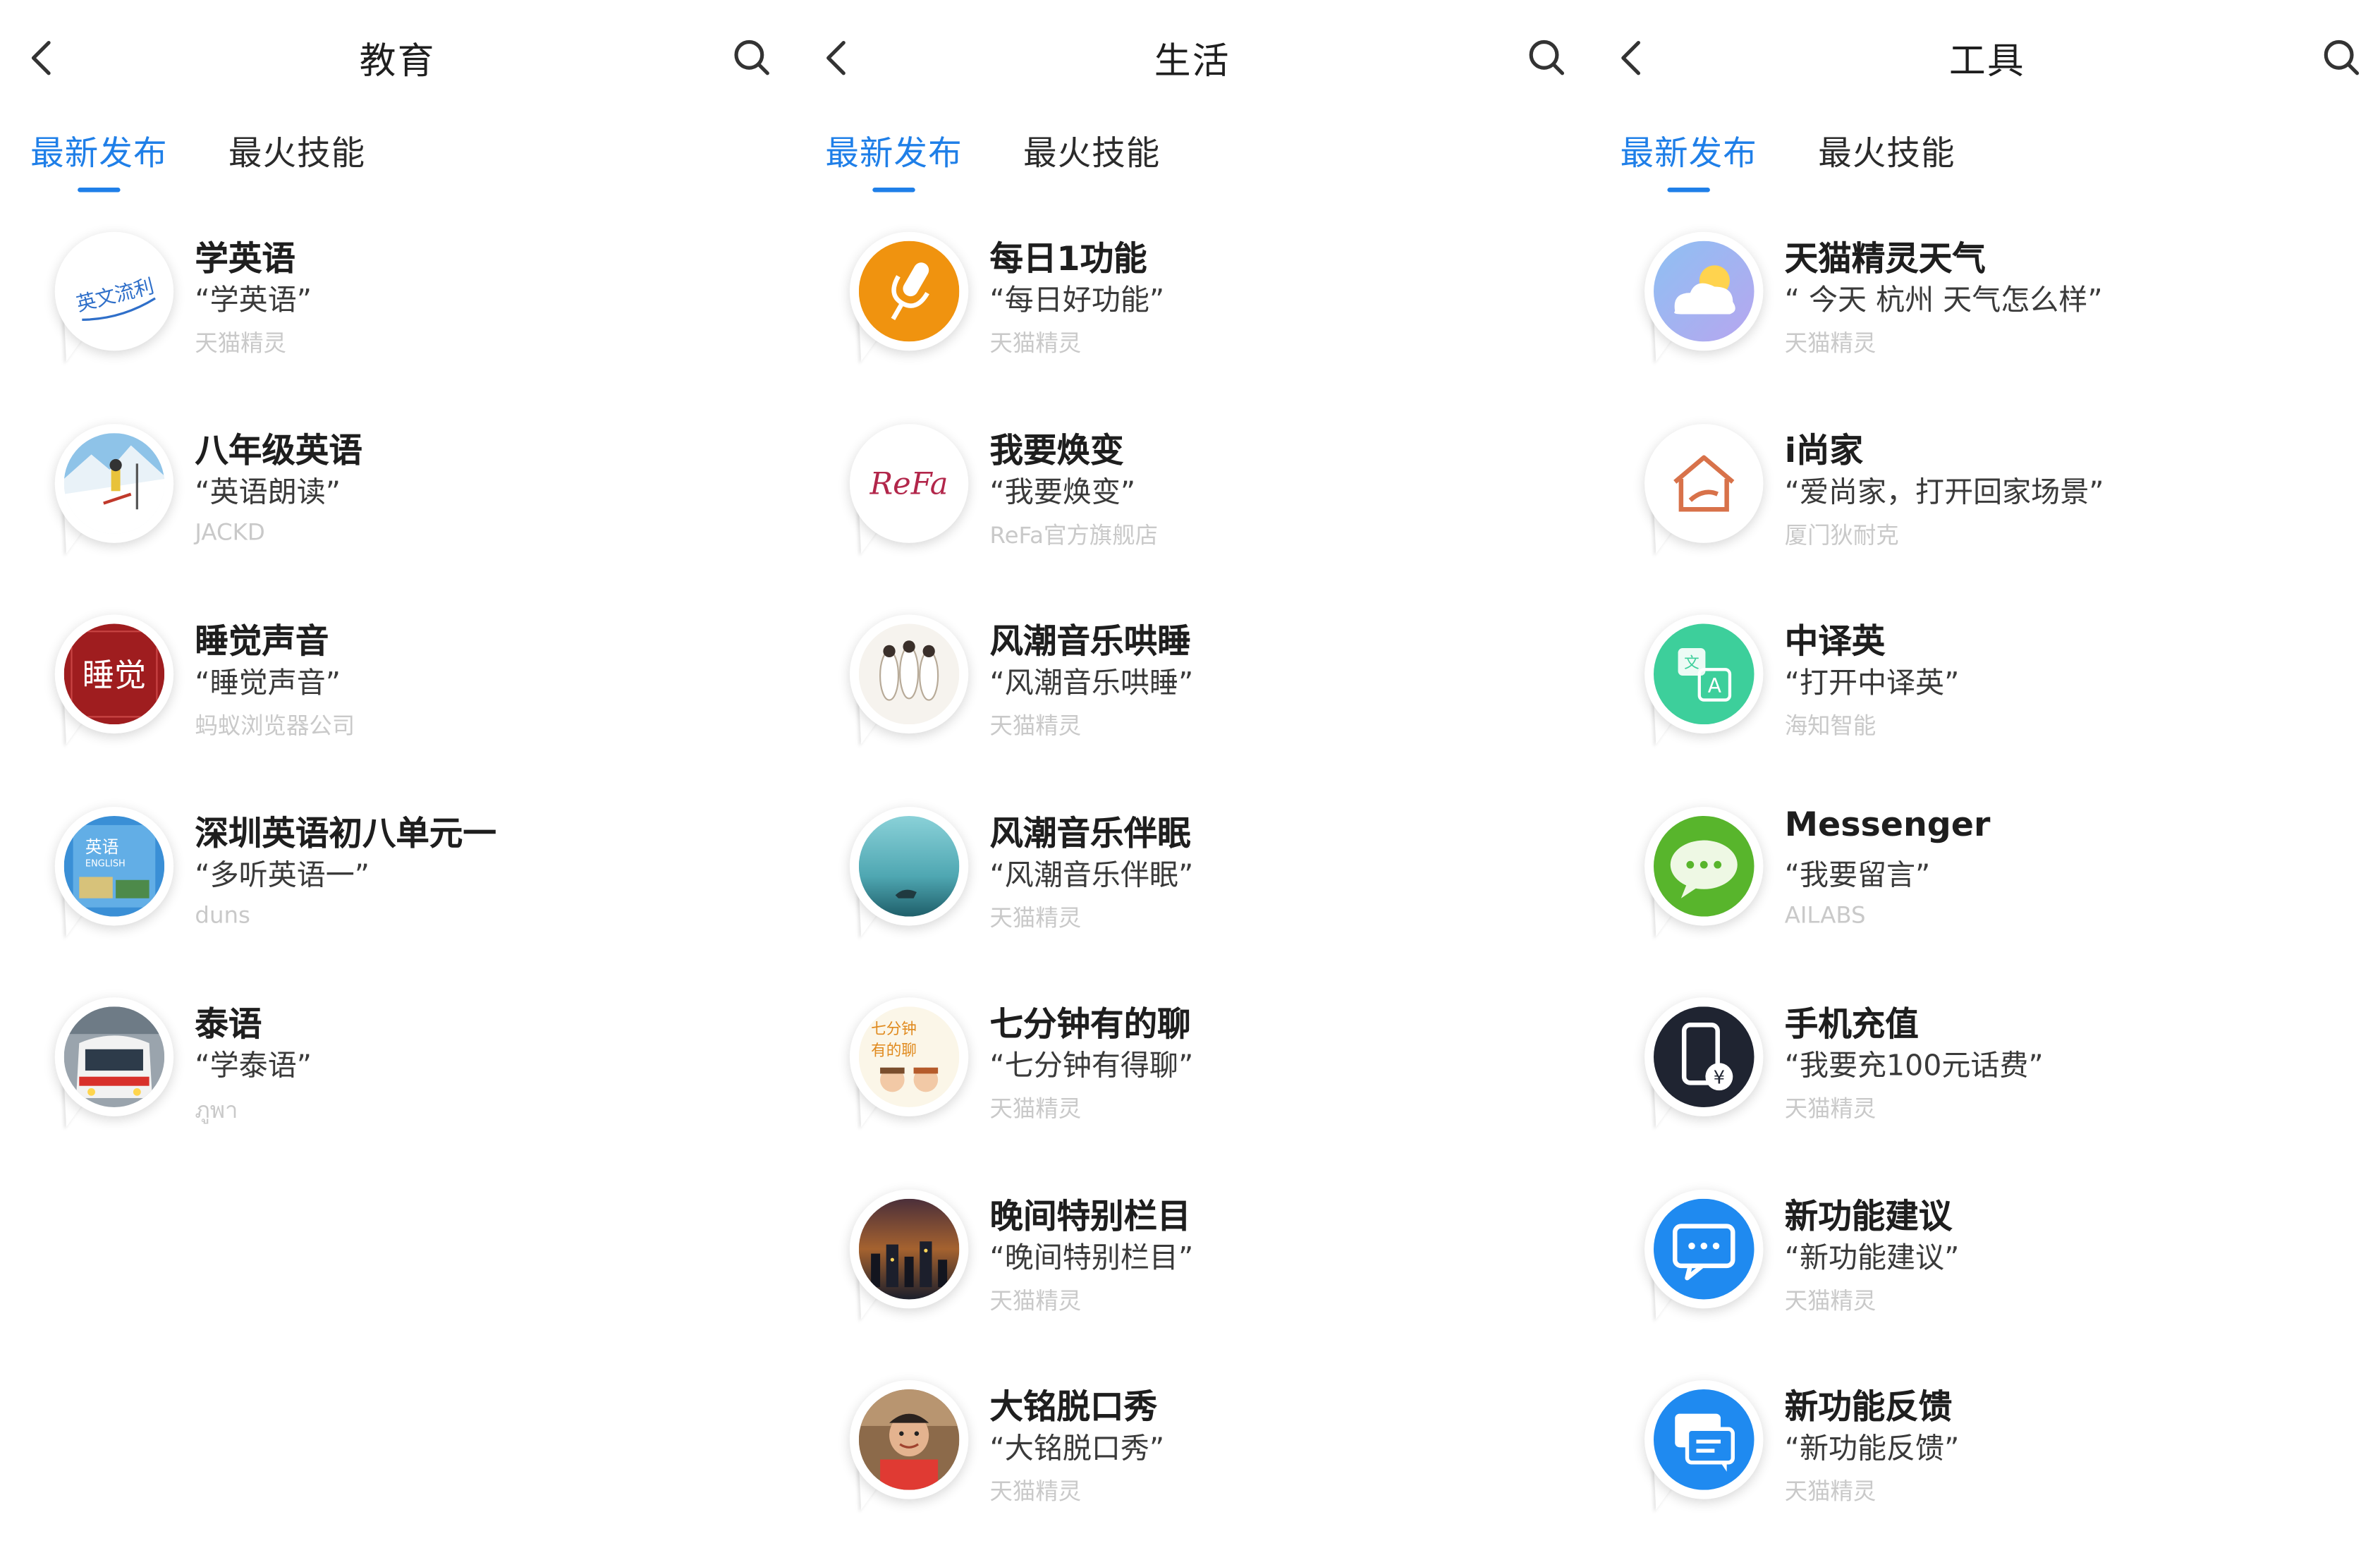  Describe the element at coordinates (1091, 1258) in the screenshot. I see `skill-phrase: “晚间特别栏目”` at that location.